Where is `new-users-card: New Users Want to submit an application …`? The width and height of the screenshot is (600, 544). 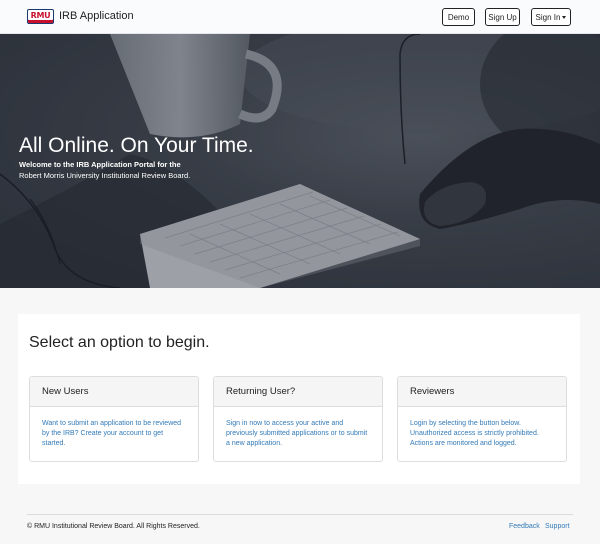
new-users-card: New Users Want to submit an application … is located at coordinates (114, 419).